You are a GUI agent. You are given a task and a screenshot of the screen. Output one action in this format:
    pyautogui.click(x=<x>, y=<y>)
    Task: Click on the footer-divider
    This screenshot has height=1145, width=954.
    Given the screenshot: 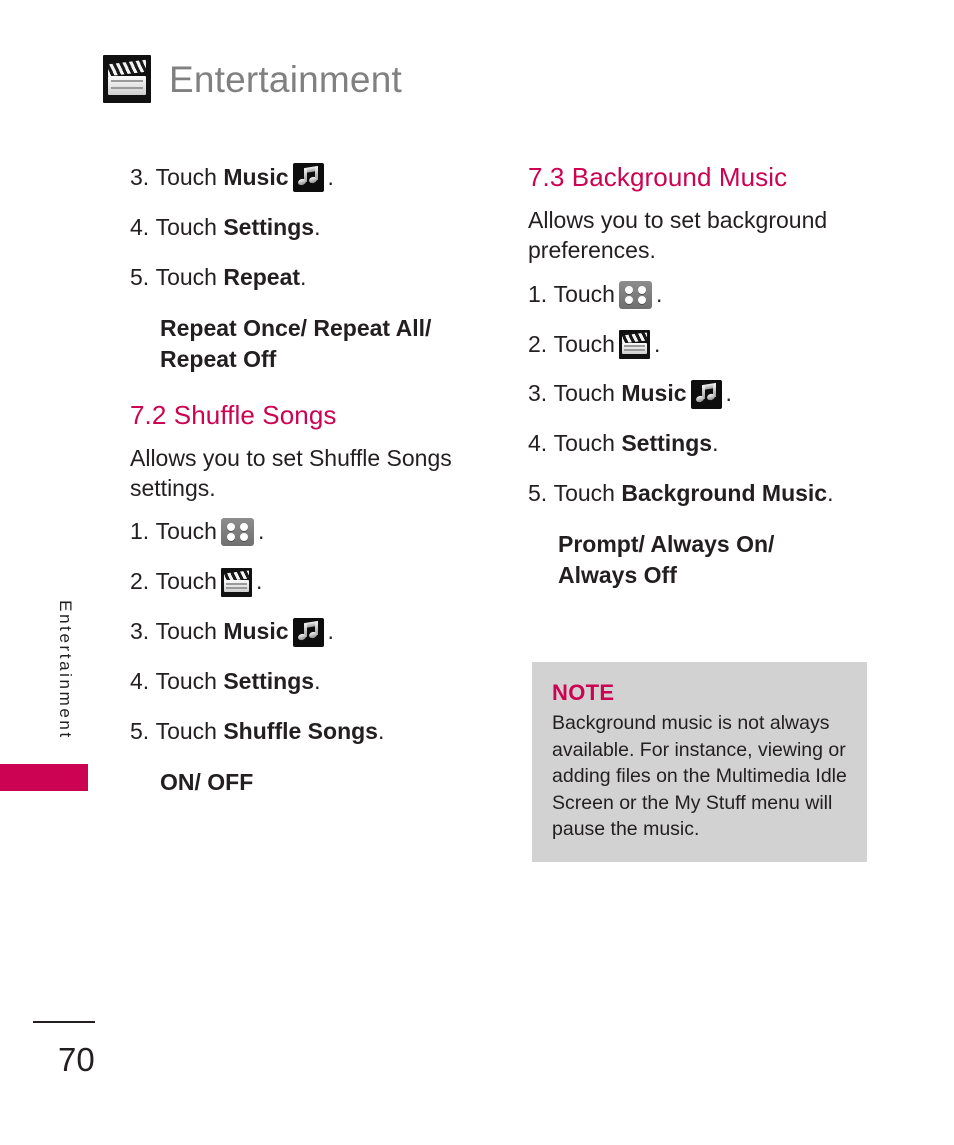 What is the action you would take?
    pyautogui.click(x=64, y=1022)
    